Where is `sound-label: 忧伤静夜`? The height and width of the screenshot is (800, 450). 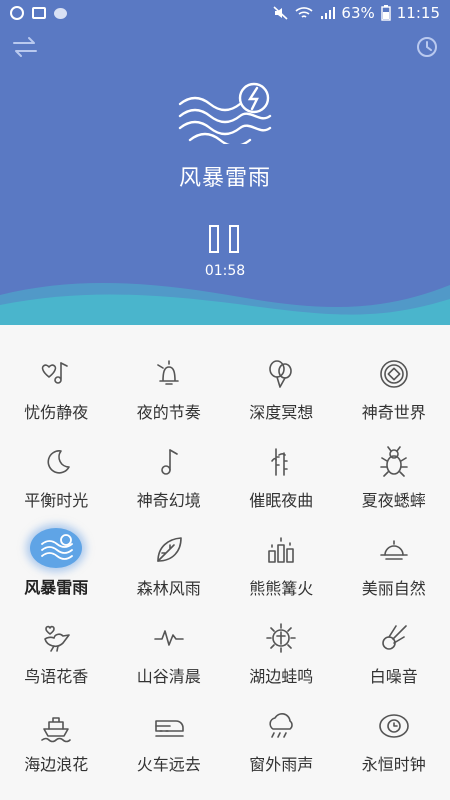 sound-label: 忧伤静夜 is located at coordinates (56, 412).